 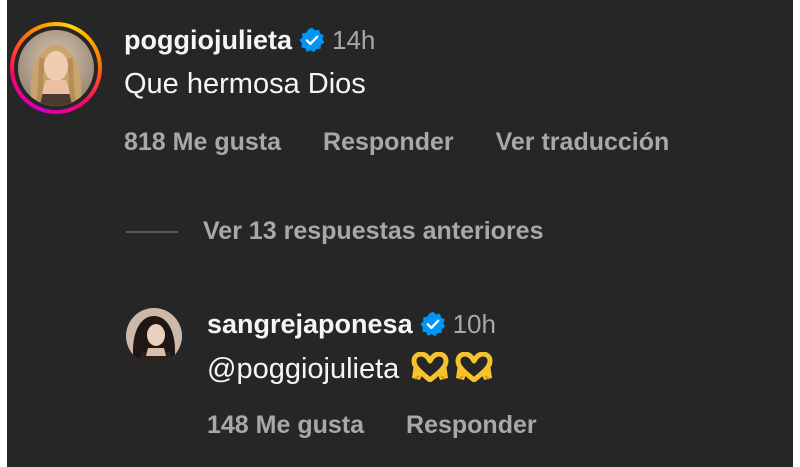 I want to click on reply-text: @poggiojulieta, so click(x=350, y=369).